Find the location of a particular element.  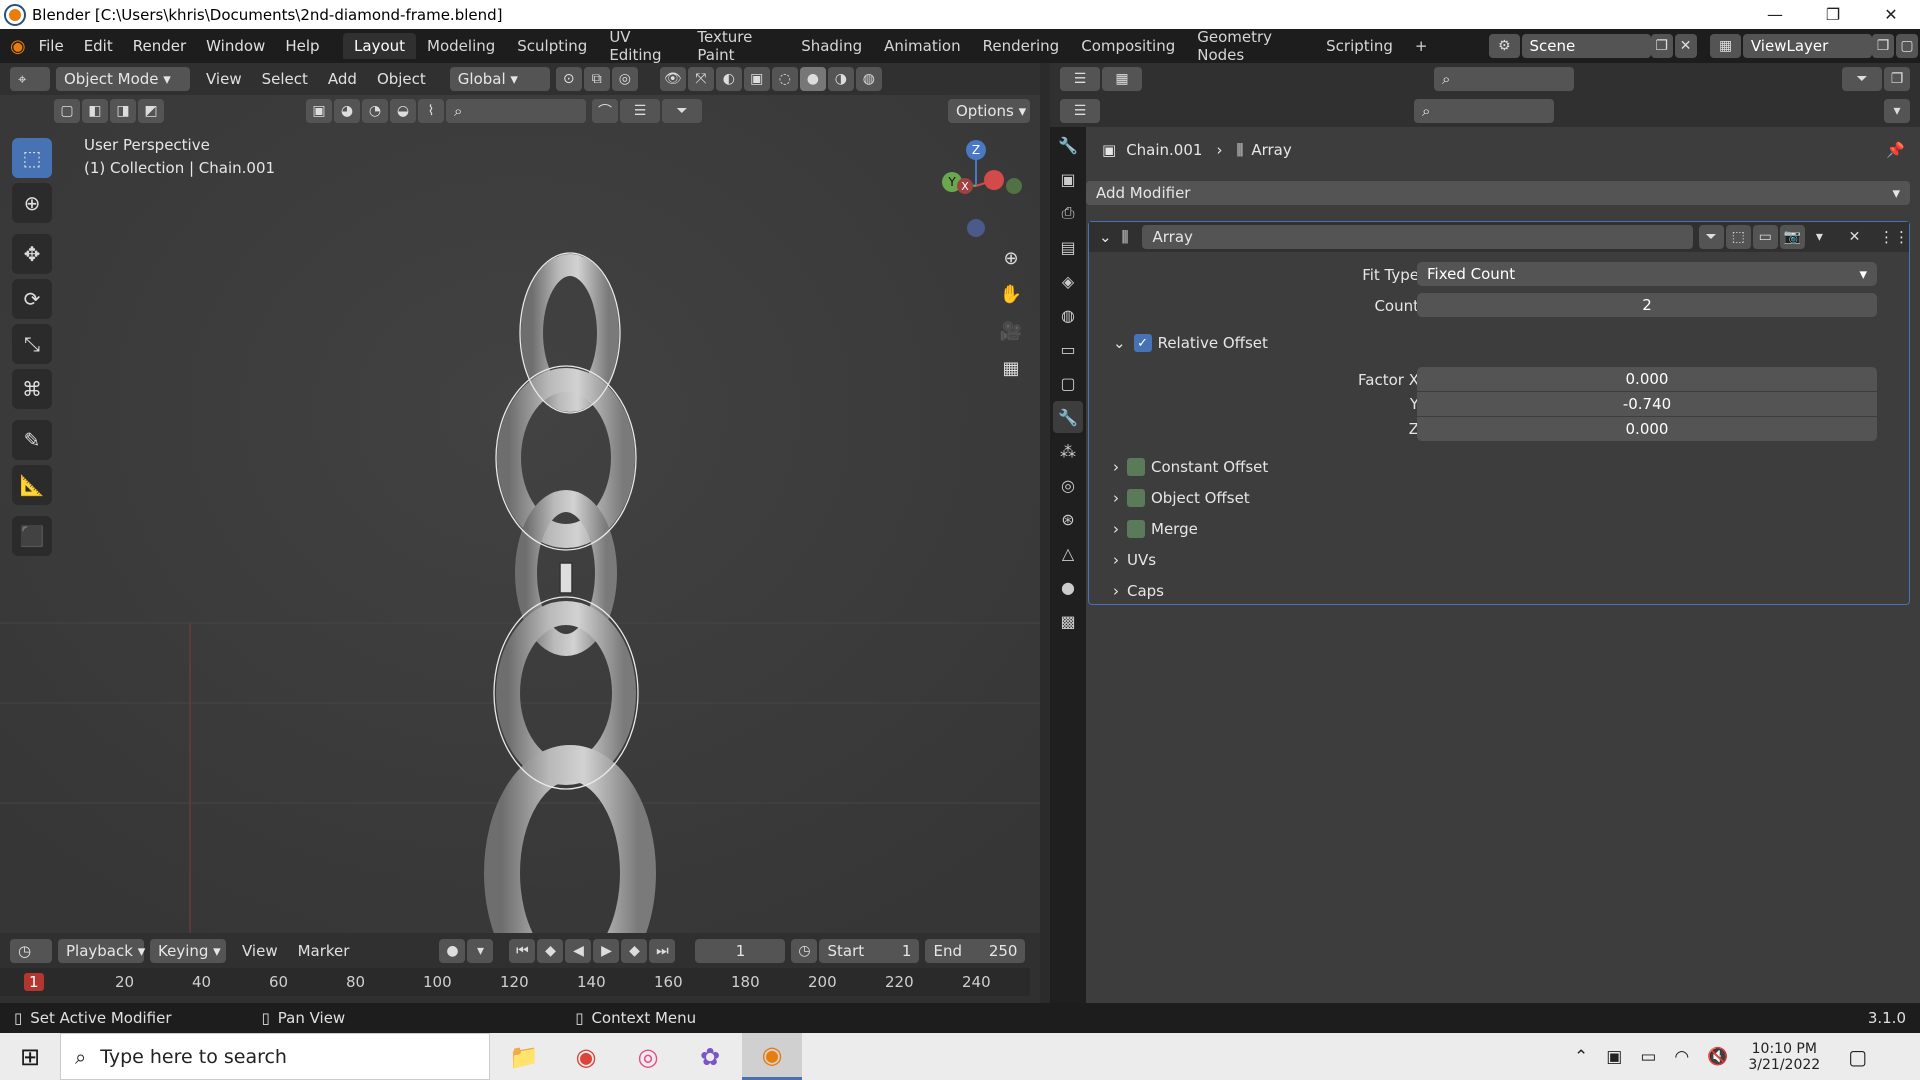

properties-options-icon: ▾ is located at coordinates (1897, 111).